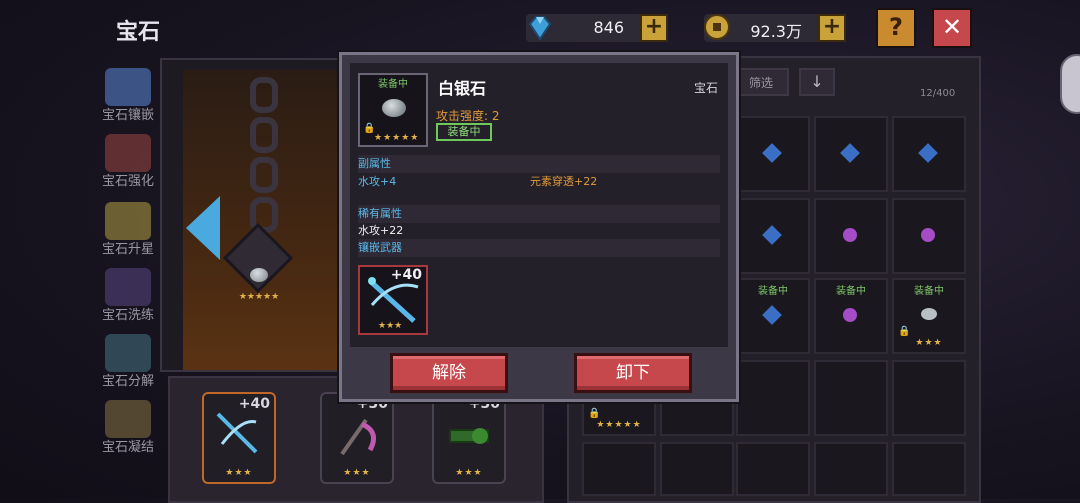 Image resolution: width=1080 pixels, height=503 pixels. I want to click on decompose-icon, so click(128, 353).